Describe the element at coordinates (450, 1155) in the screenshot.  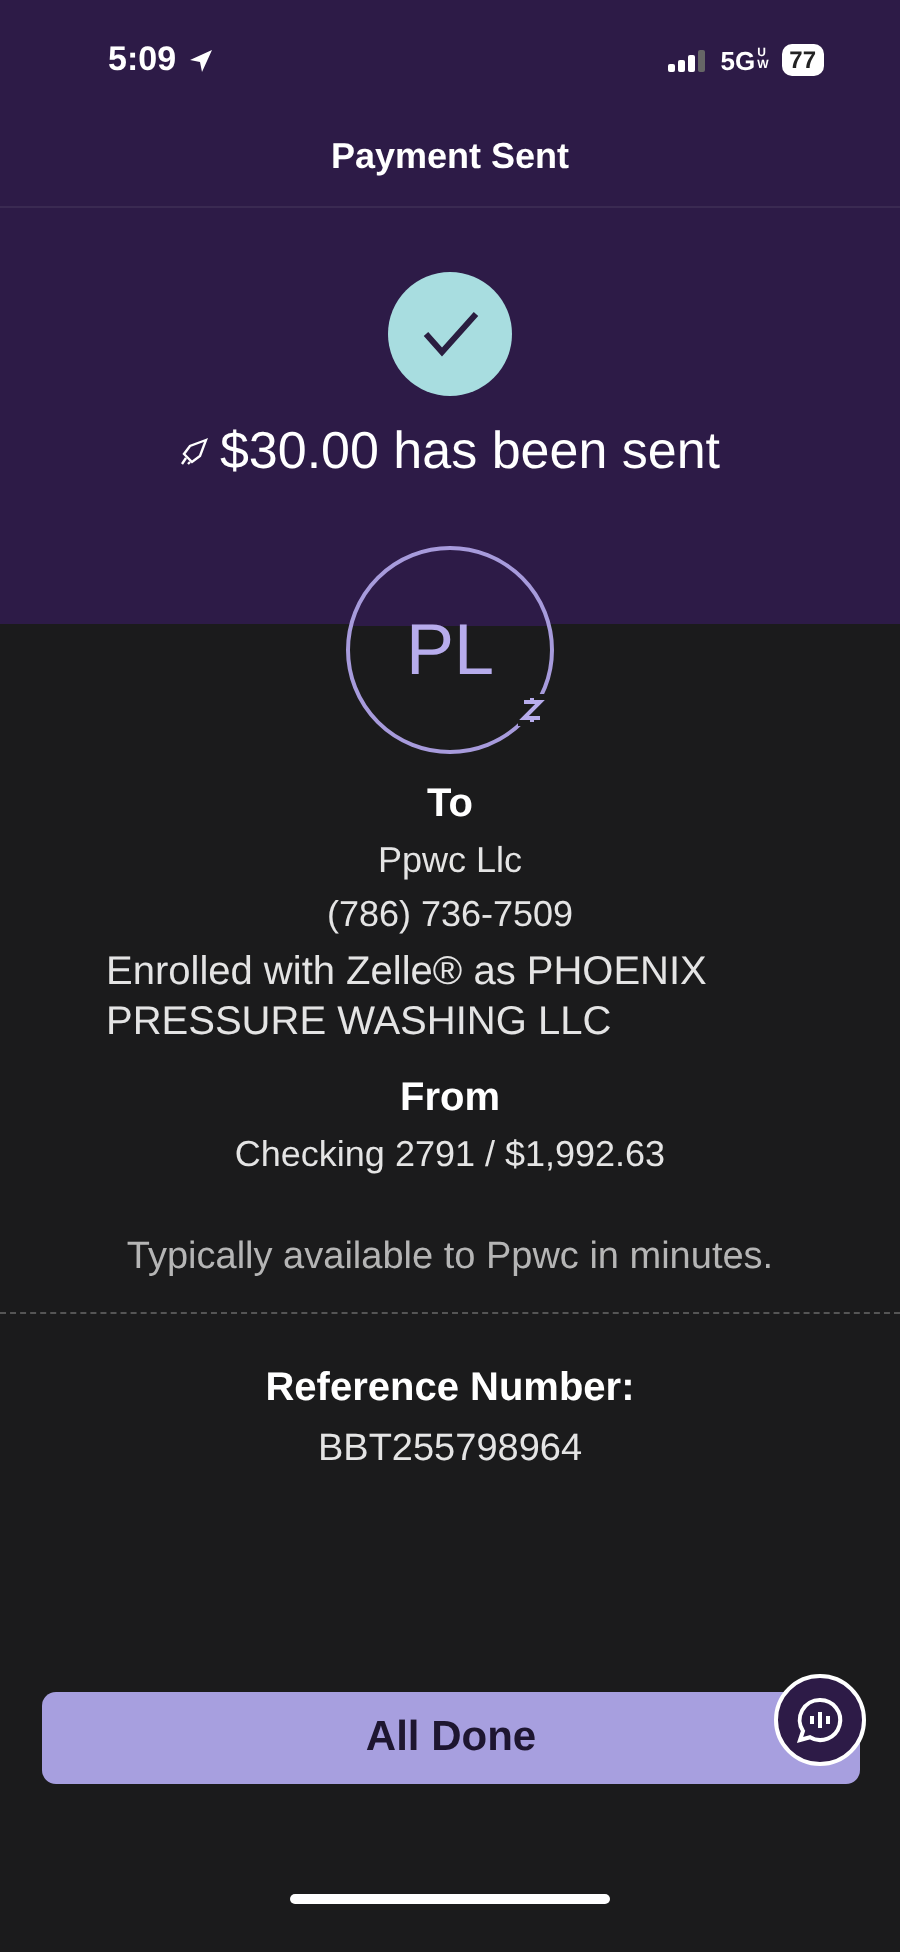
I see `source-account: Checking 2791 / $1,992.63` at that location.